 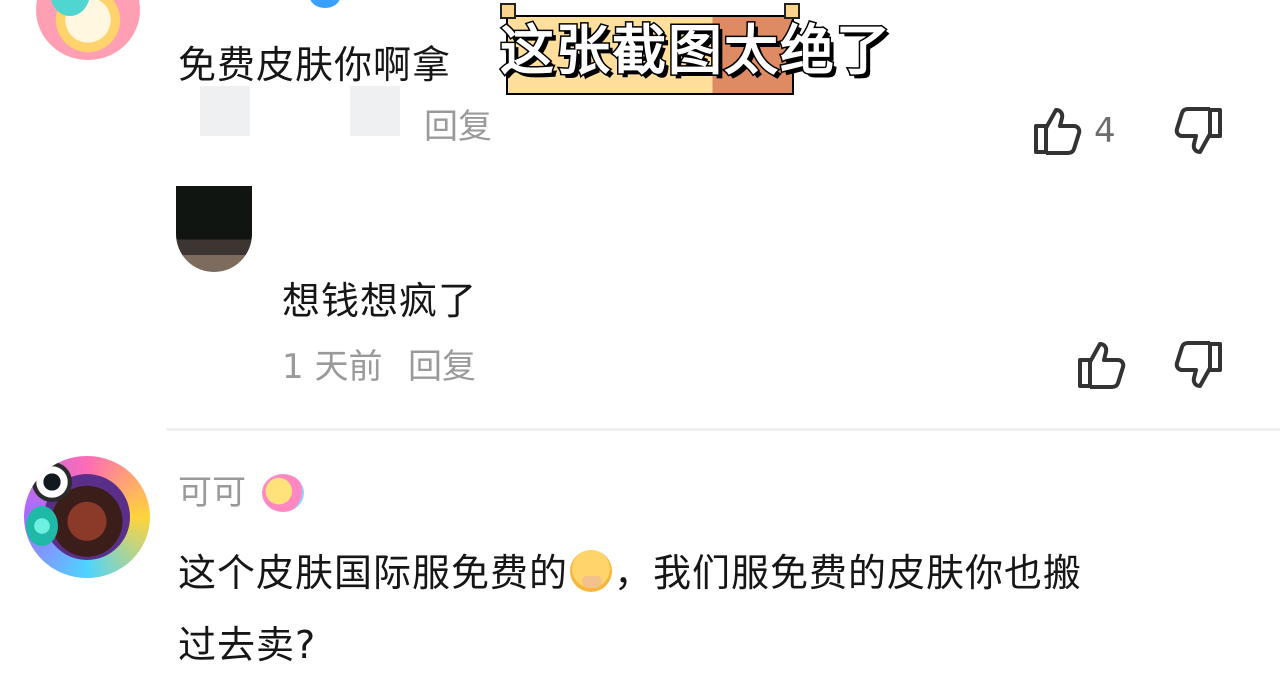 What do you see at coordinates (212, 493) in the screenshot?
I see `username: 可可` at bounding box center [212, 493].